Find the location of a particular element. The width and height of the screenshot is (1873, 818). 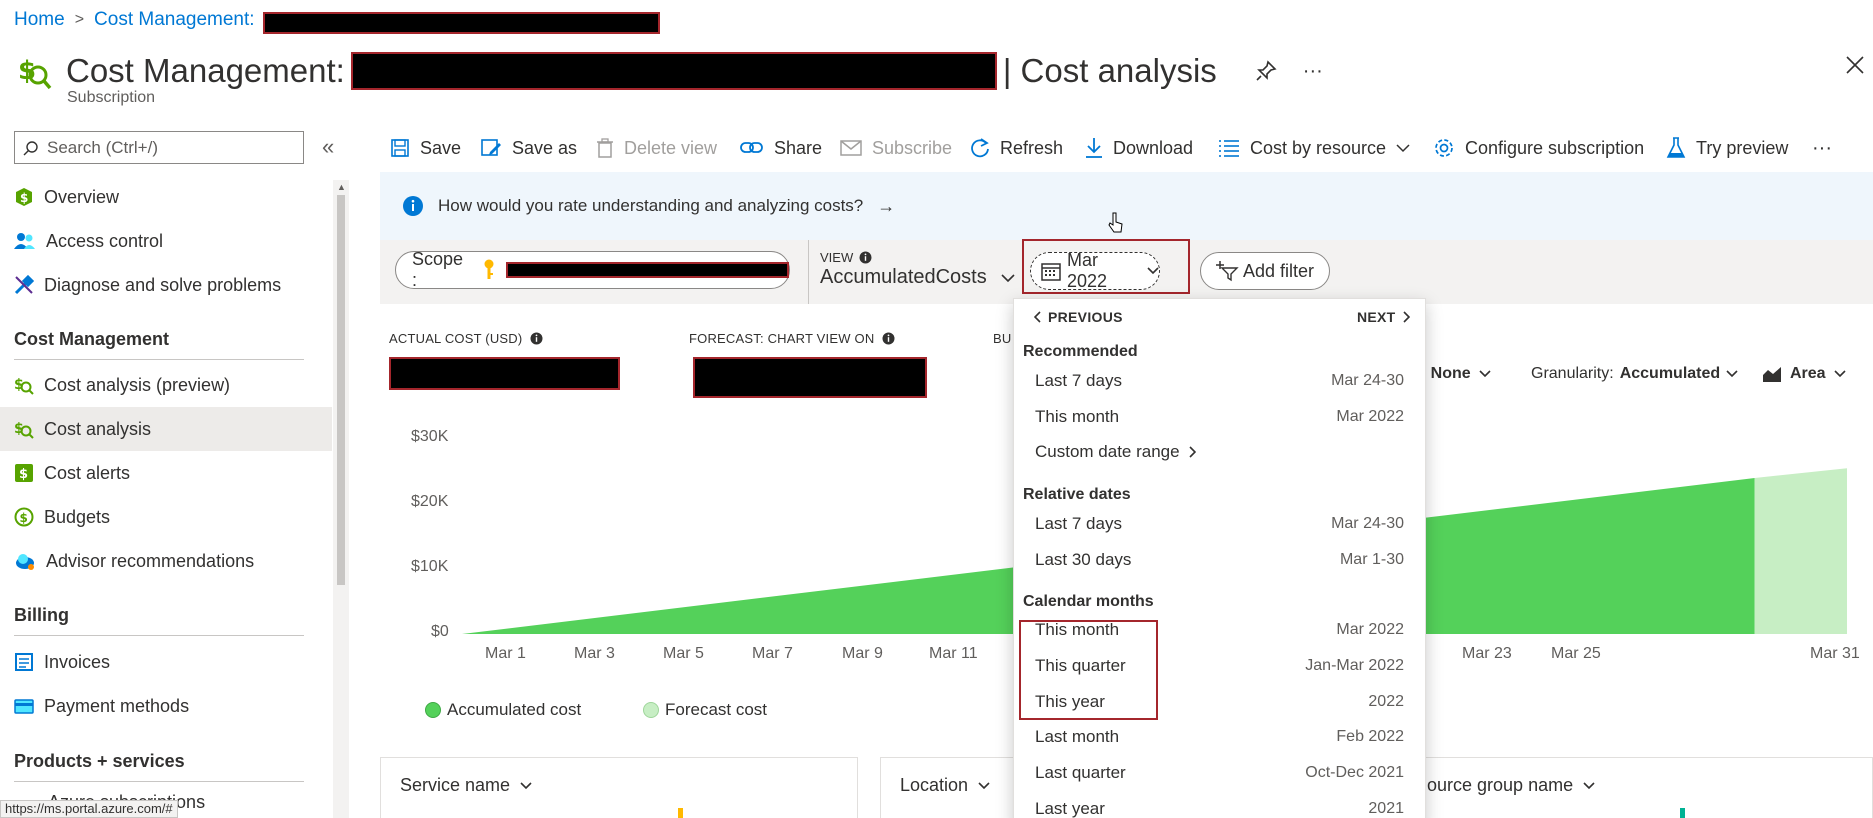

previous-period-button: PREVIOUS is located at coordinates (1078, 317).